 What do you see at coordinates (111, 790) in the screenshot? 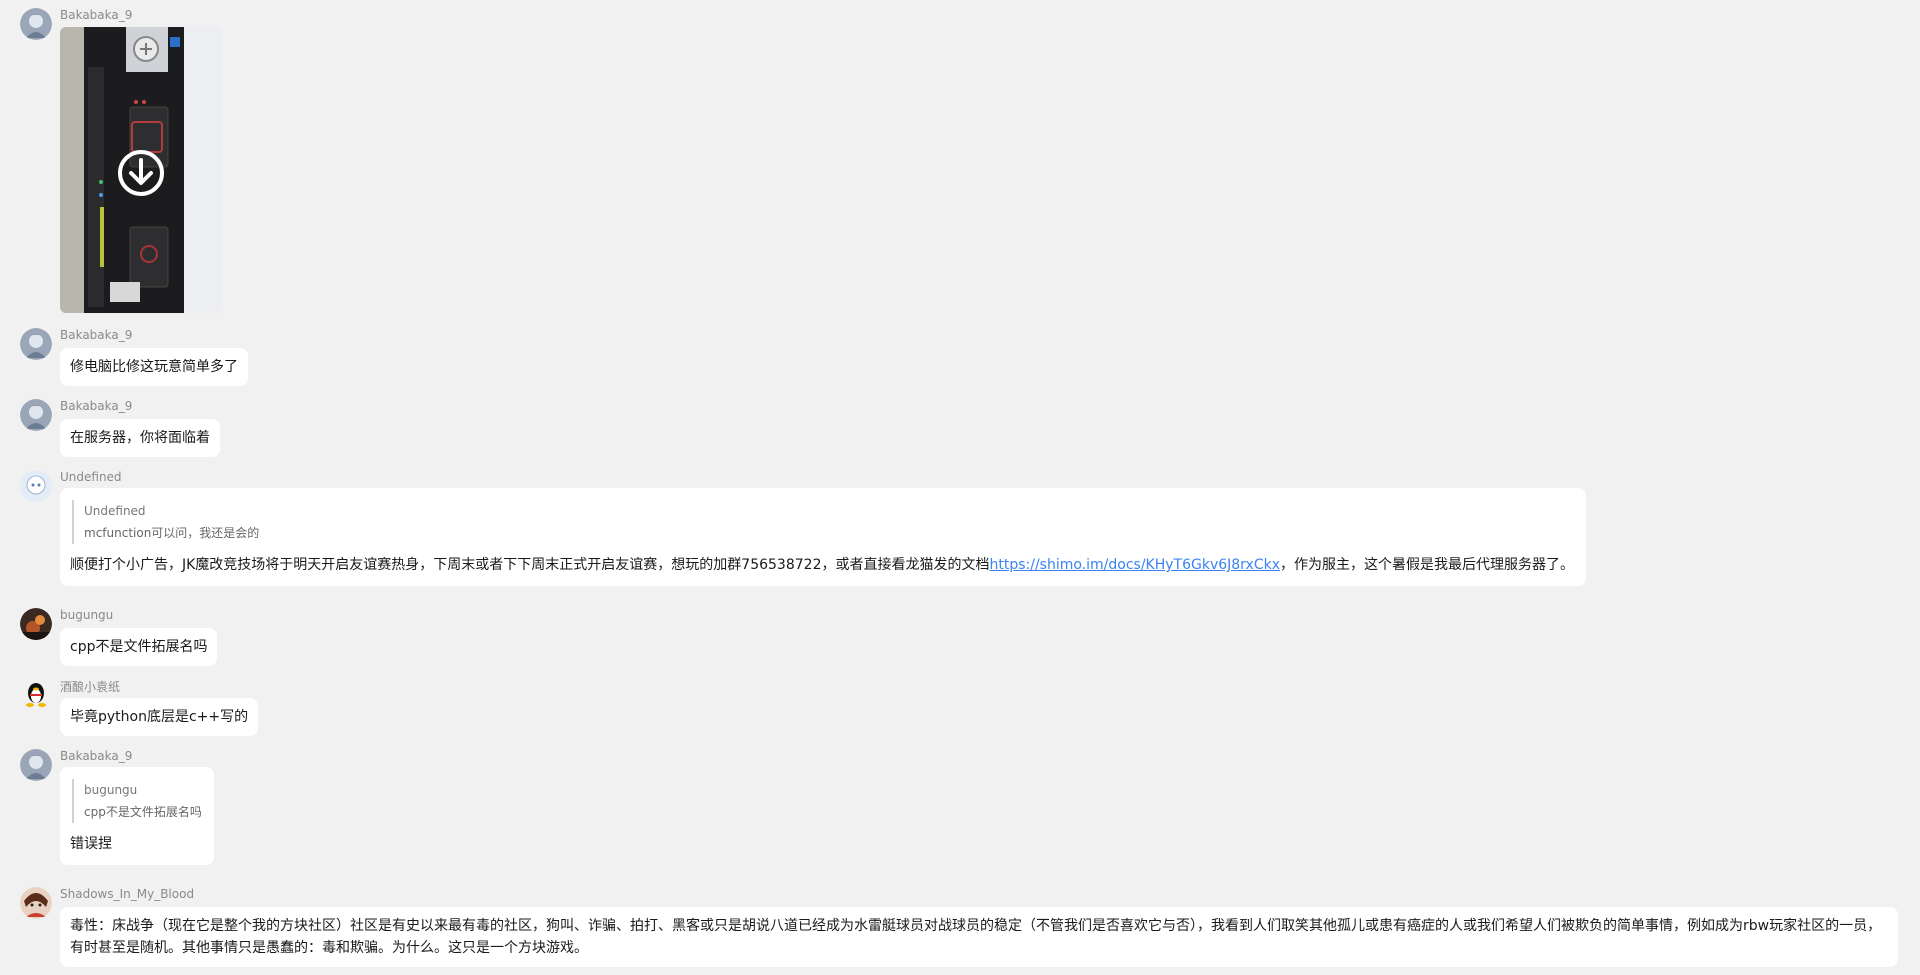
I see `quote-sender: bugungu` at bounding box center [111, 790].